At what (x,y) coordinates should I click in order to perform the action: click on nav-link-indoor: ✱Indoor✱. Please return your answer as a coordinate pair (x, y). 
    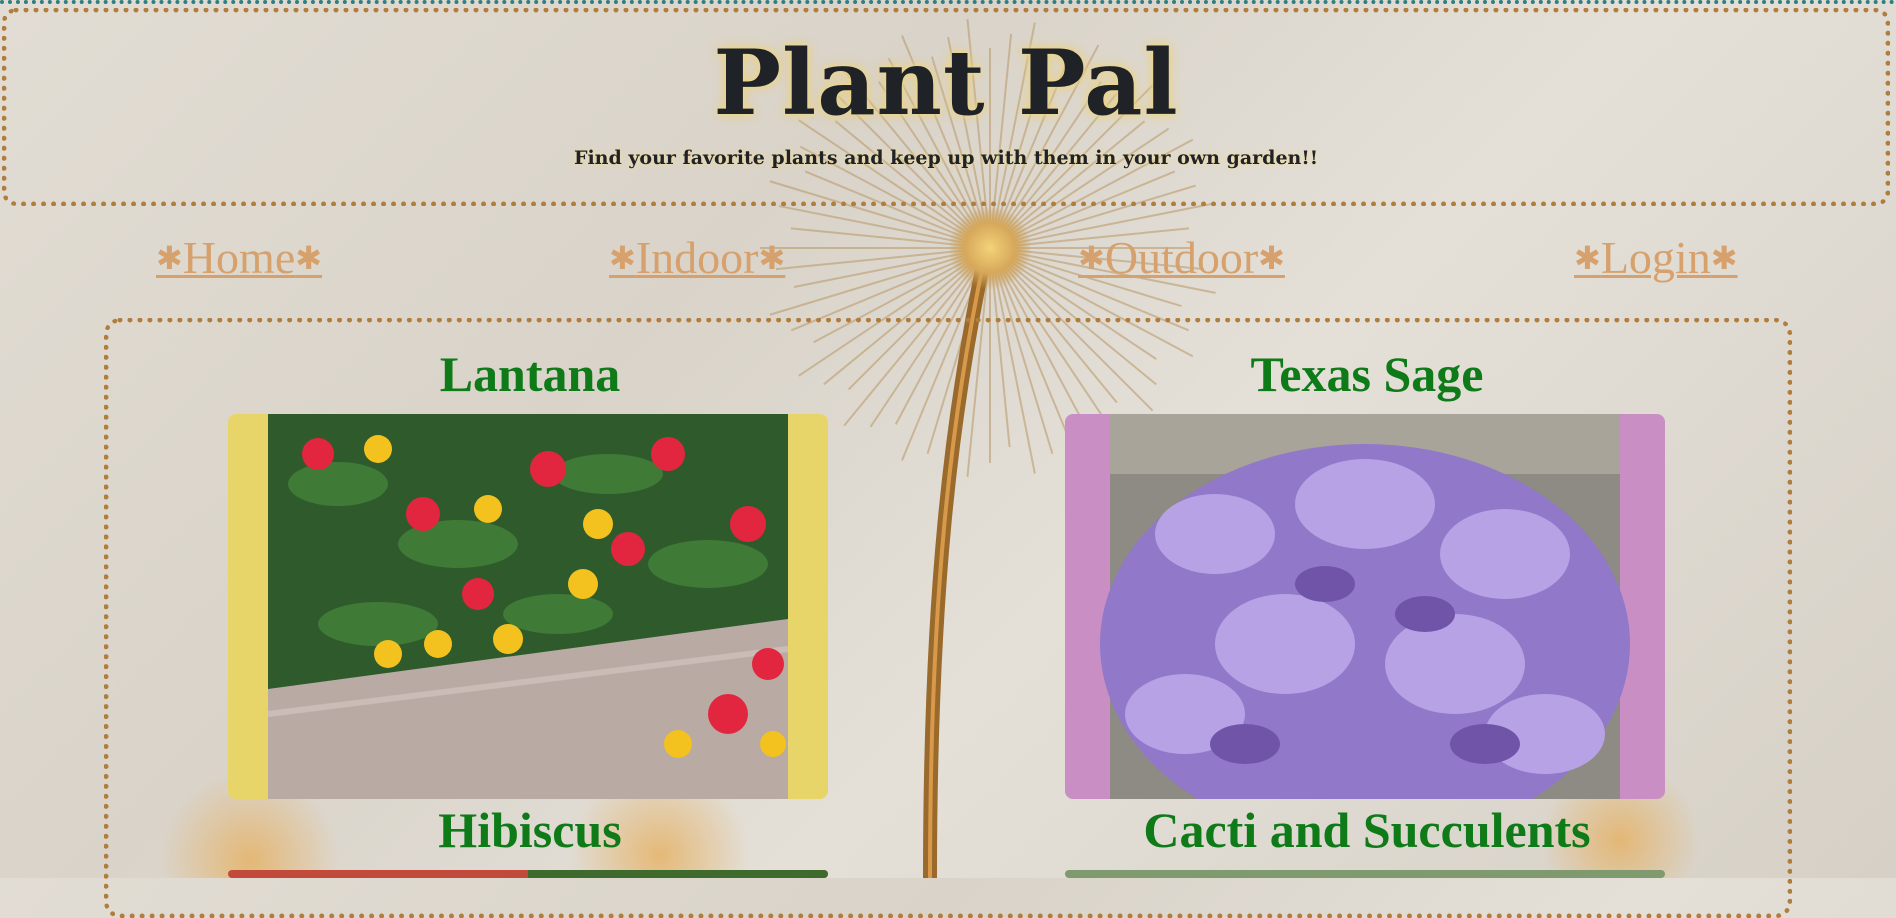
    Looking at the image, I should click on (697, 258).